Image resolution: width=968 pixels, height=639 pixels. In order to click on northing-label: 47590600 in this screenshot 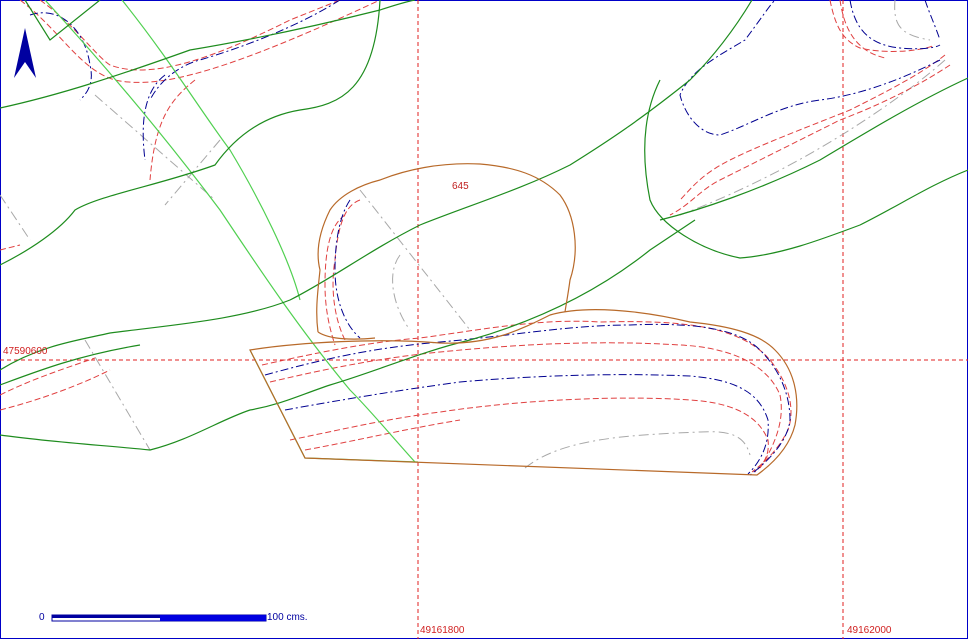, I will do `click(25, 351)`.